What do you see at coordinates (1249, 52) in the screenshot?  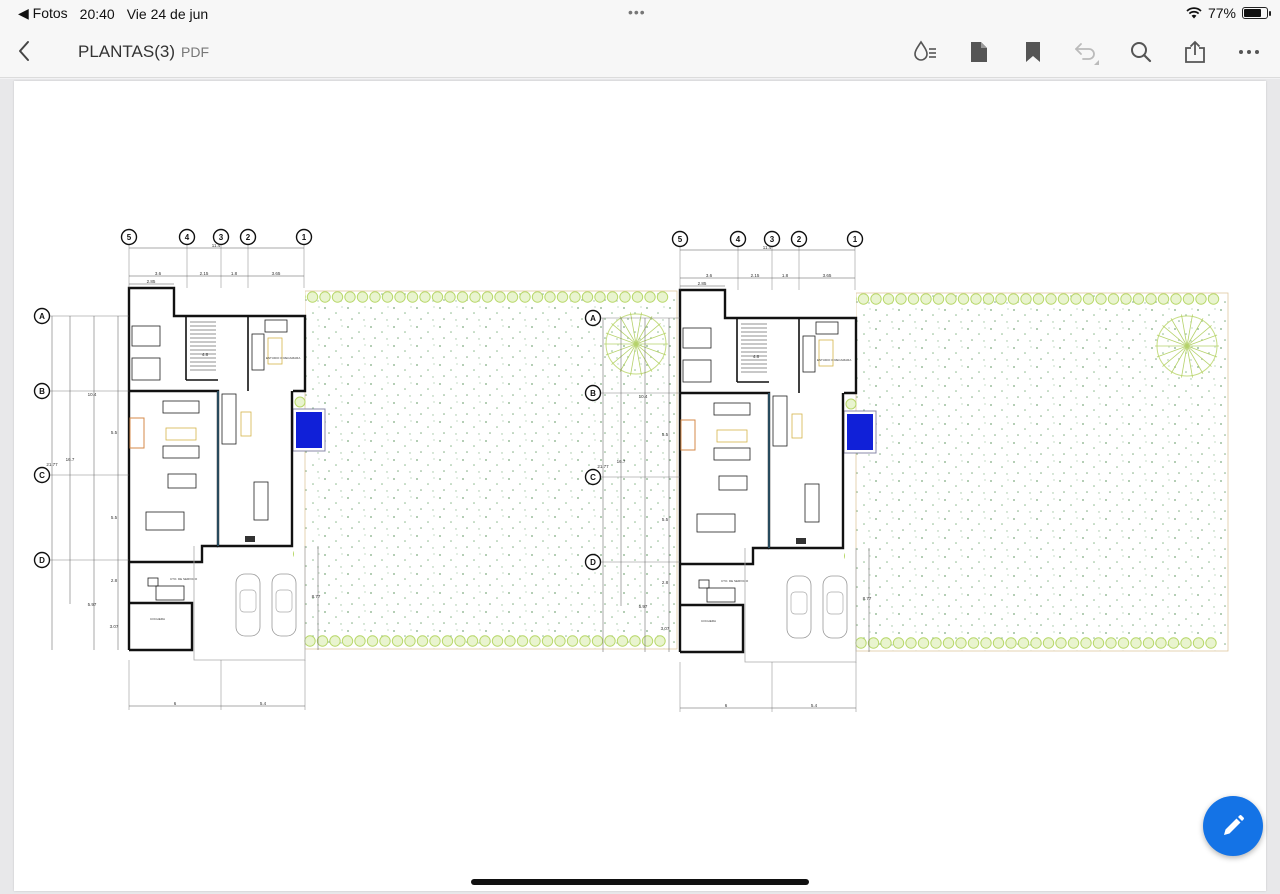 I see `more-icon` at bounding box center [1249, 52].